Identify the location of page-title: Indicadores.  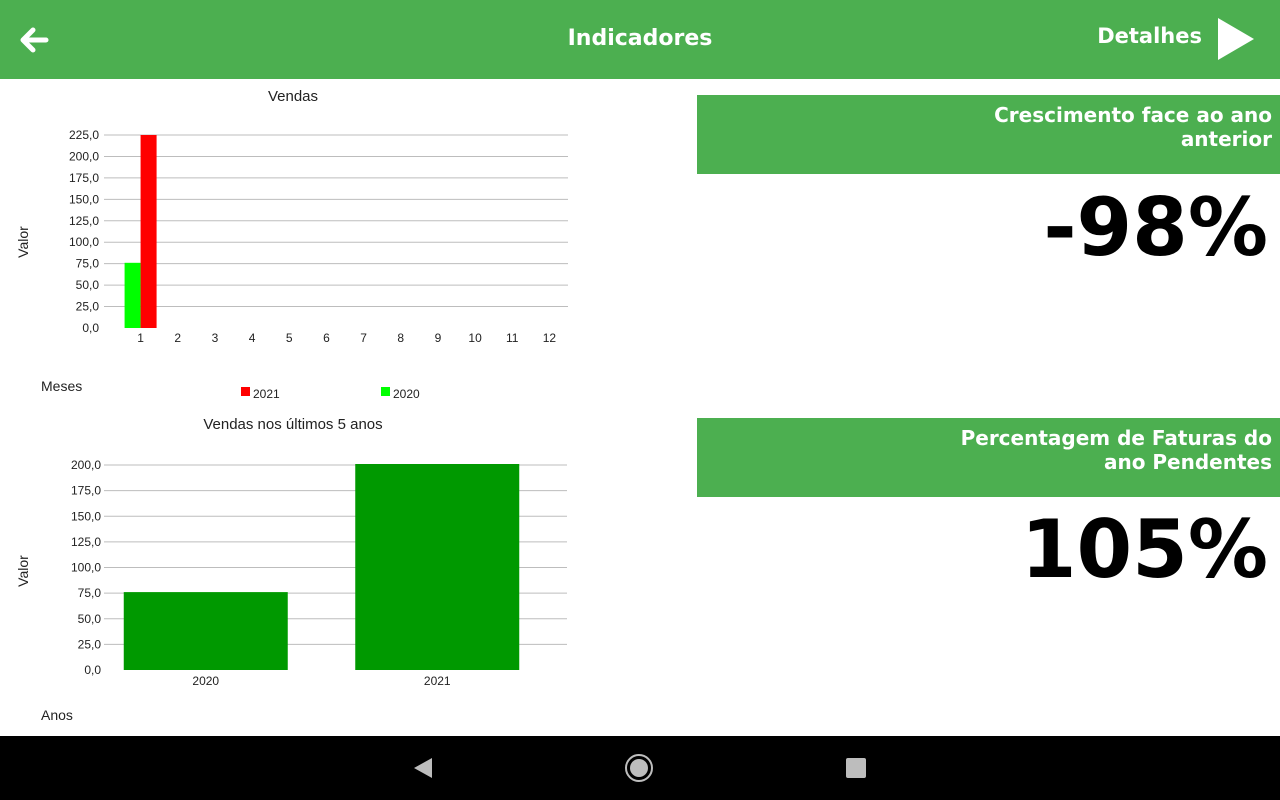
(640, 38).